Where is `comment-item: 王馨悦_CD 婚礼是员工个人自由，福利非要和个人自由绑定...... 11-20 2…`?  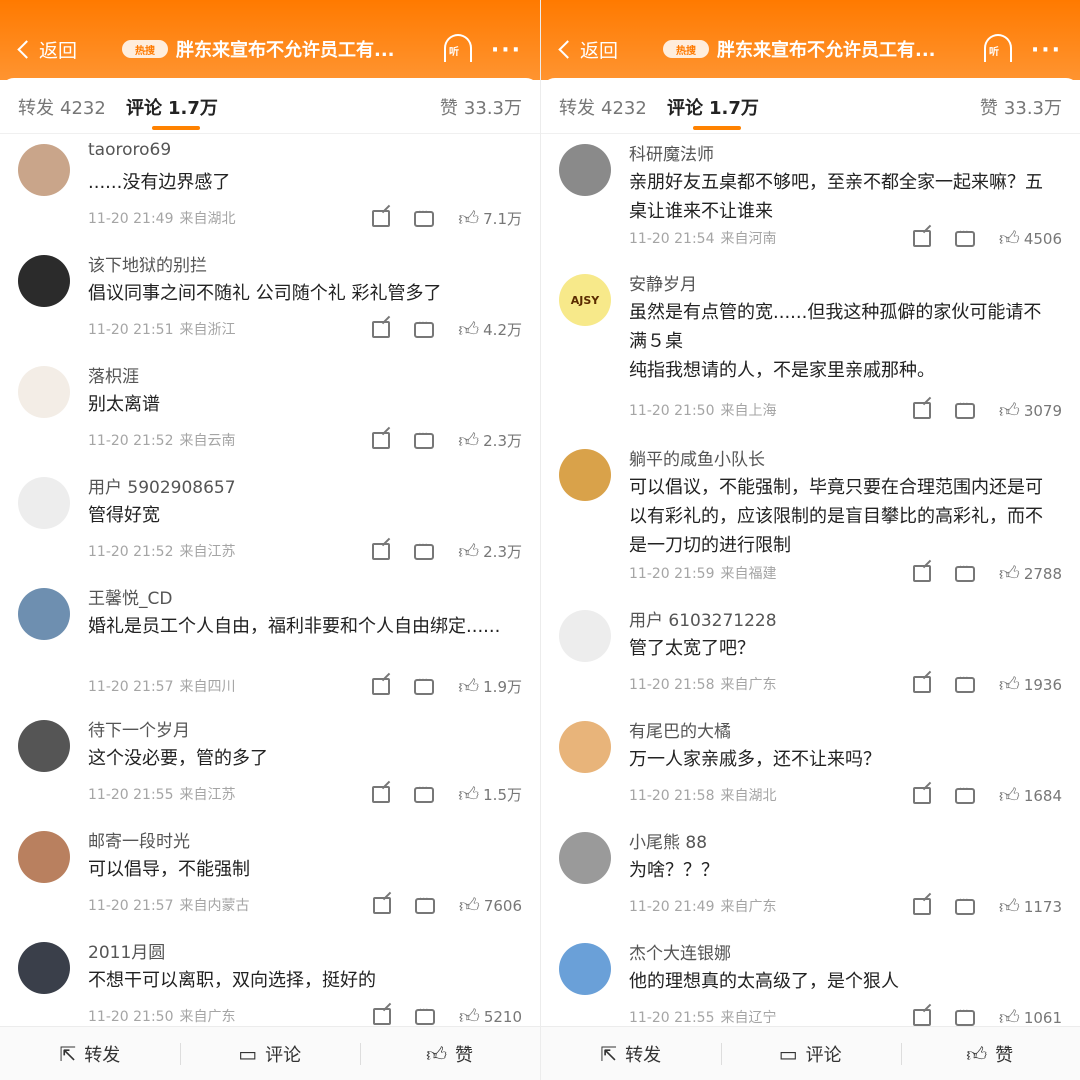
comment-item: 王馨悦_CD 婚礼是员工个人自由，福利非要和个人自由绑定...... 11-20 2… is located at coordinates (270, 642).